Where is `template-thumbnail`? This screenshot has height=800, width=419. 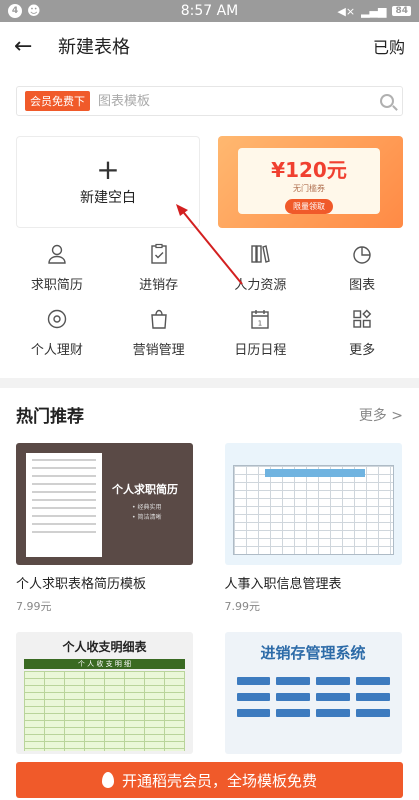 template-thumbnail is located at coordinates (313, 504).